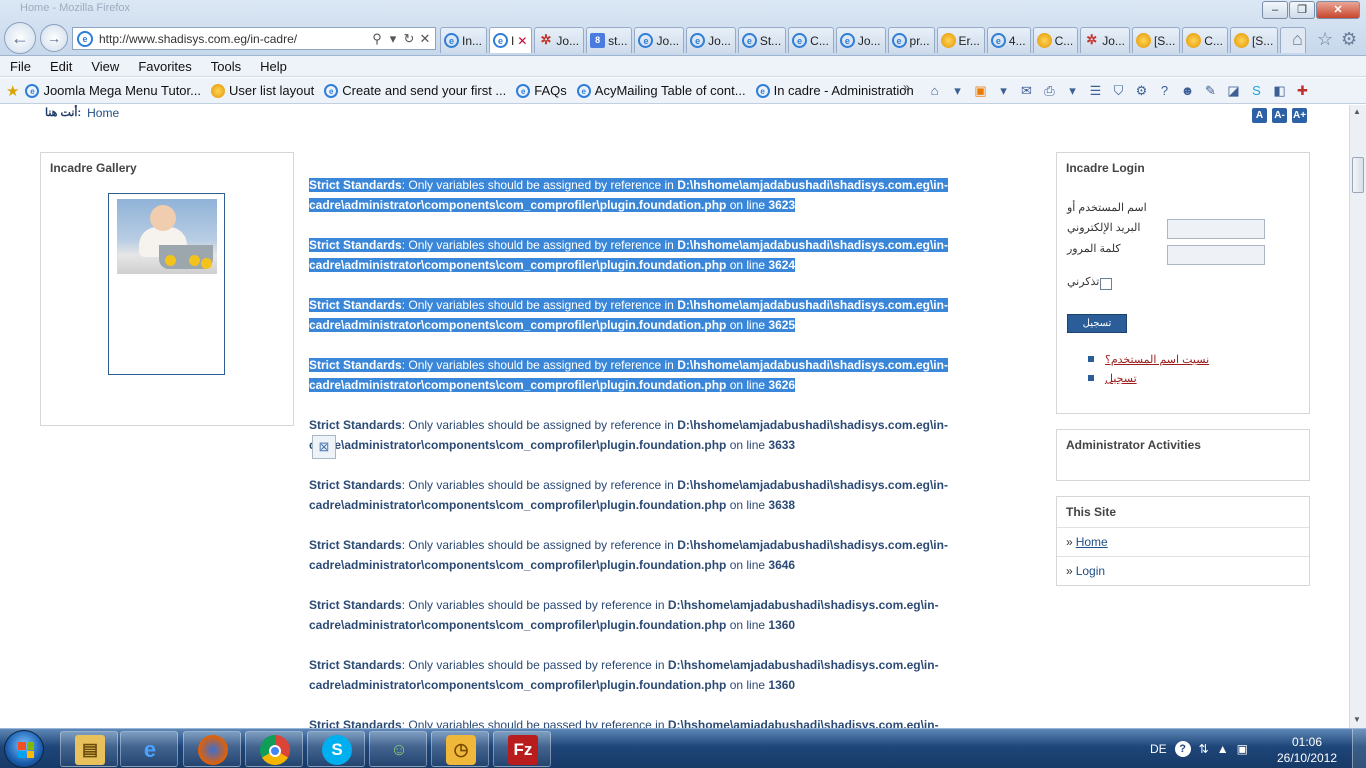  What do you see at coordinates (274, 749) in the screenshot?
I see `taskbar-chrome` at bounding box center [274, 749].